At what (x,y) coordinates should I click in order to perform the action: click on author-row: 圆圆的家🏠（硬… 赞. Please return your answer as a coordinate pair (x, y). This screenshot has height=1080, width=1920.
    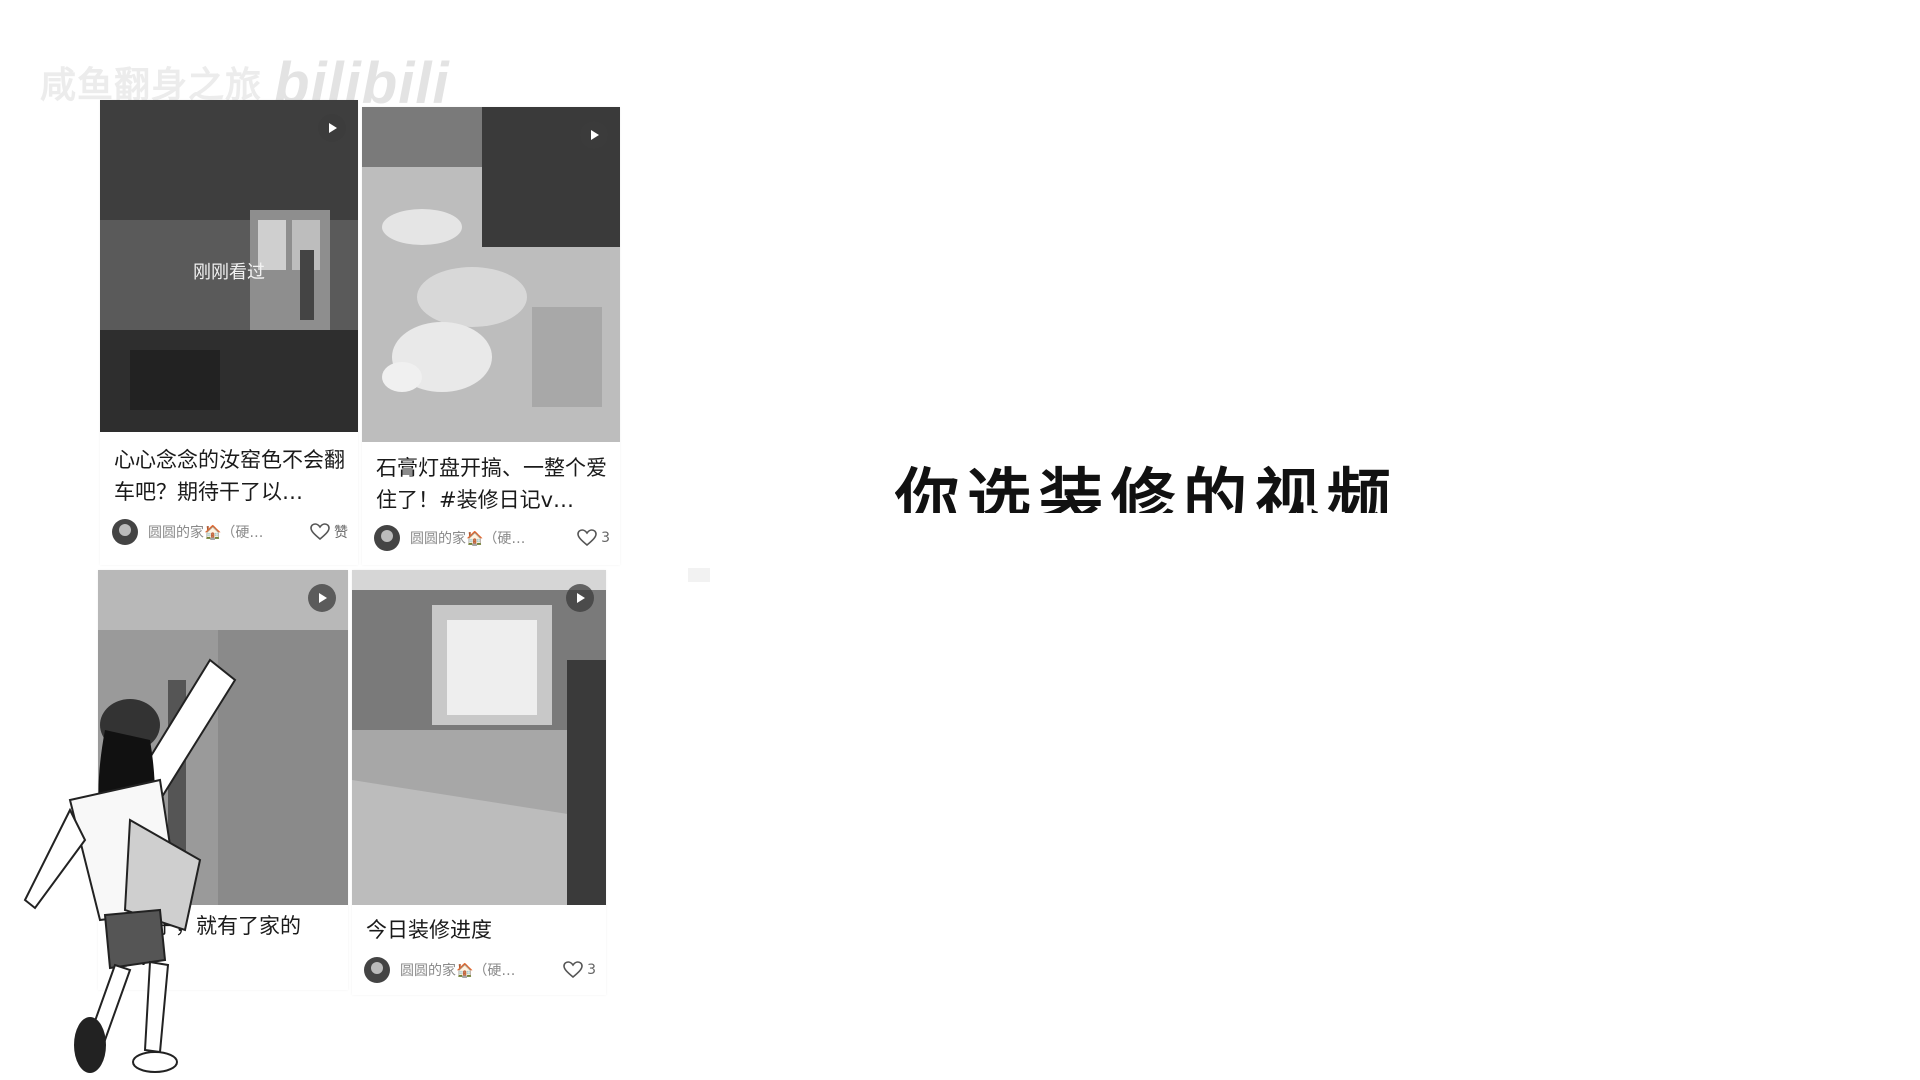
    Looking at the image, I should click on (230, 532).